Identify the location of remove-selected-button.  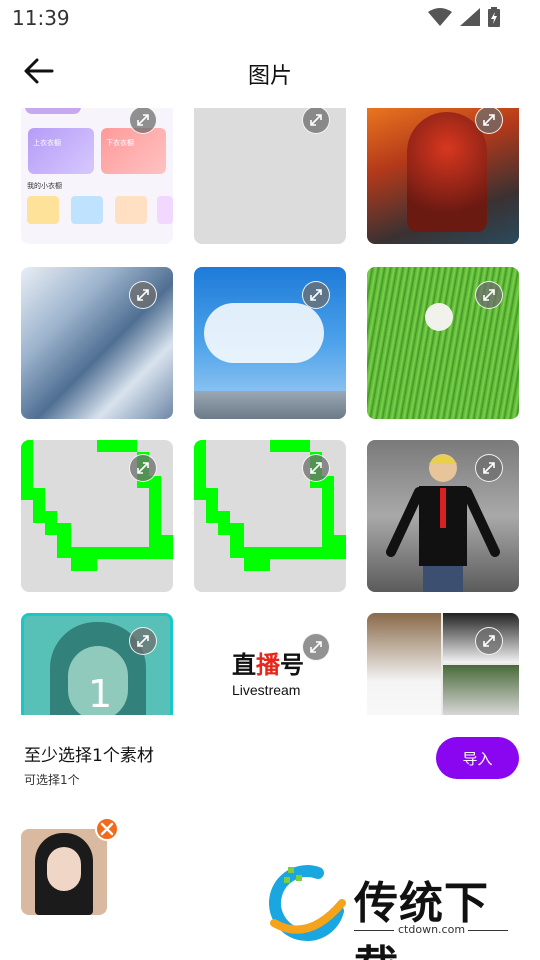
(107, 829).